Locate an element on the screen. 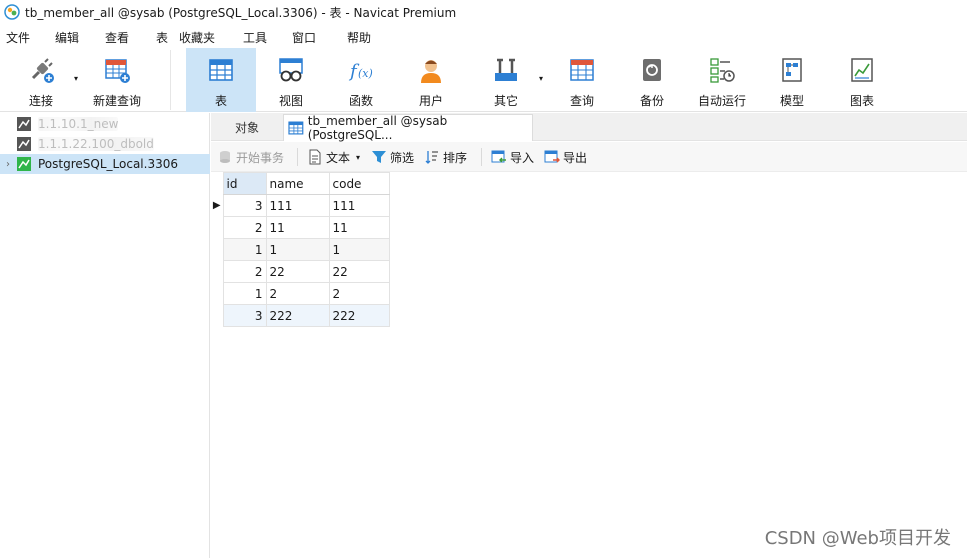 This screenshot has height=558, width=967. cell-name: 22 is located at coordinates (297, 271).